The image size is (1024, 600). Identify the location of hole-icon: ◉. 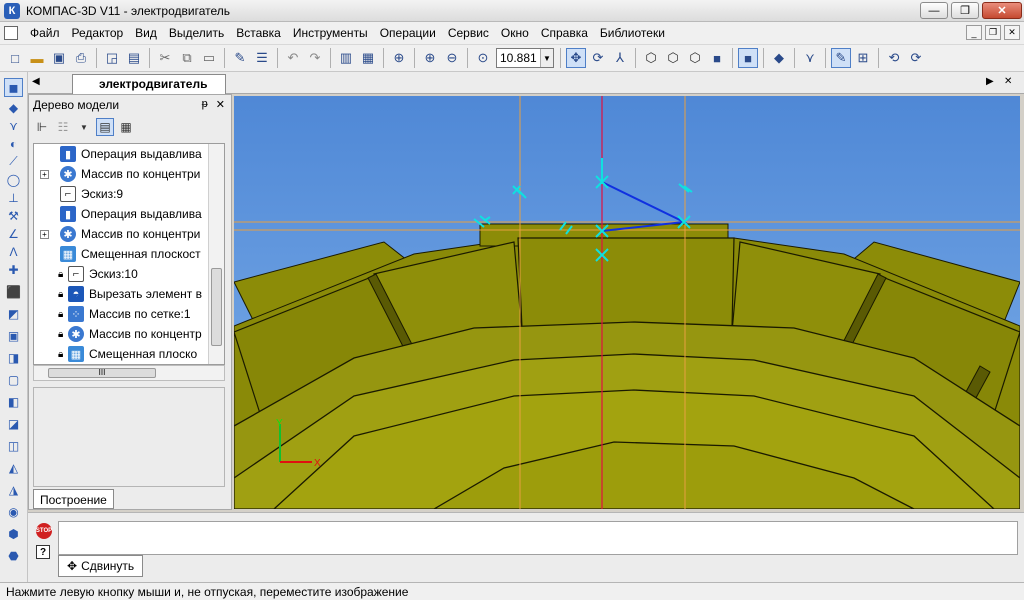
(13, 511).